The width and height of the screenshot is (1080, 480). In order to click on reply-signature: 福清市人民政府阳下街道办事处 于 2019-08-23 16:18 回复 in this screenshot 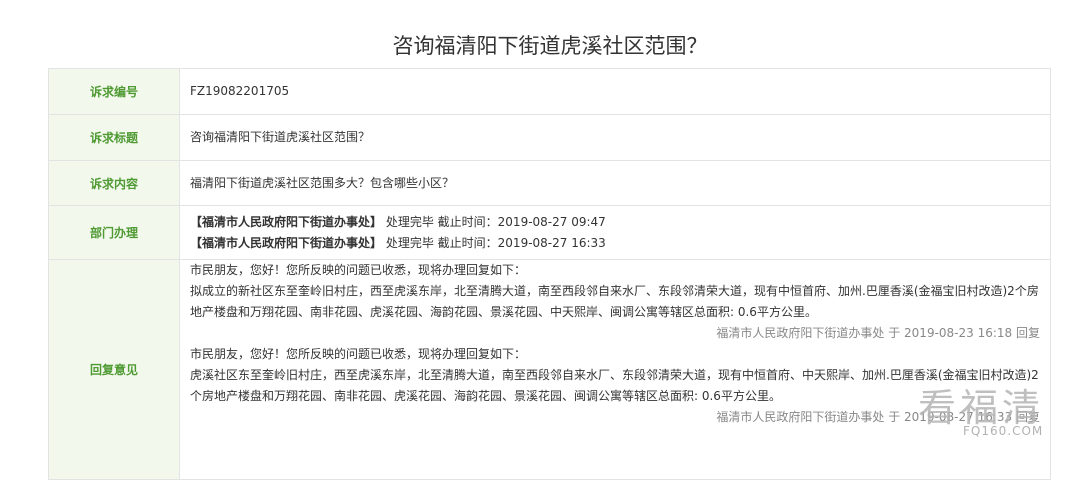, I will do `click(878, 333)`.